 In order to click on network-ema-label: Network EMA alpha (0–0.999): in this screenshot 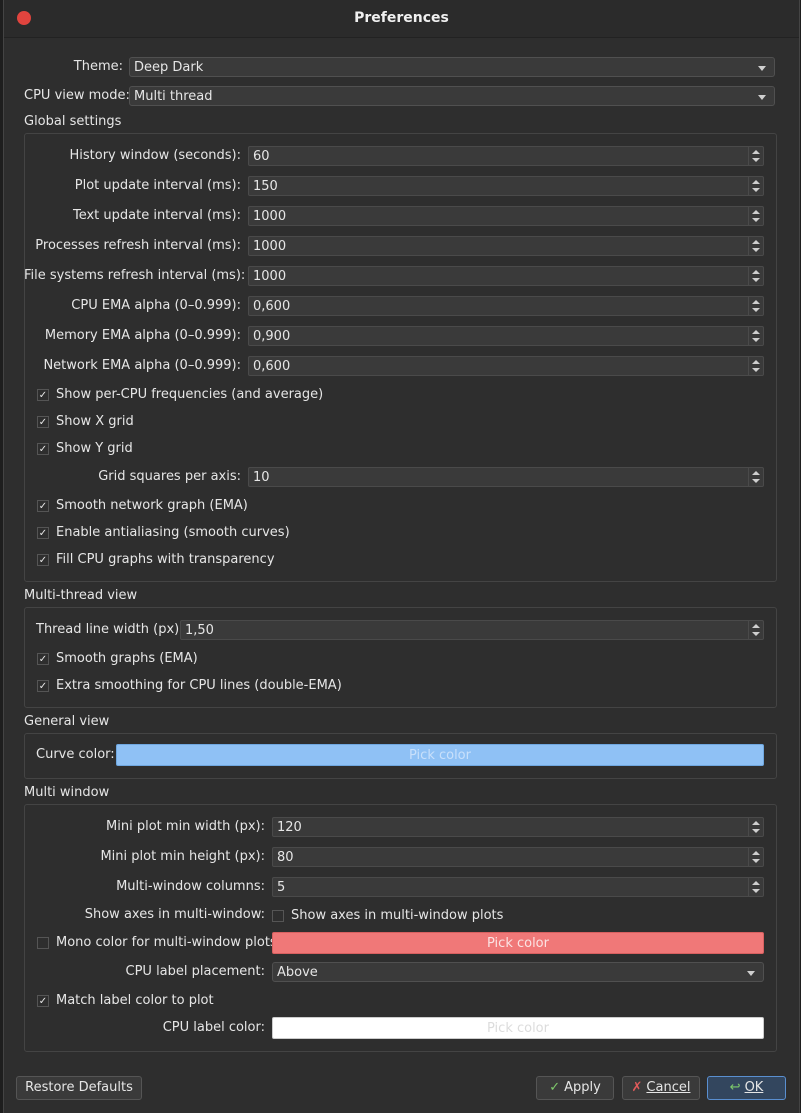, I will do `click(142, 365)`.